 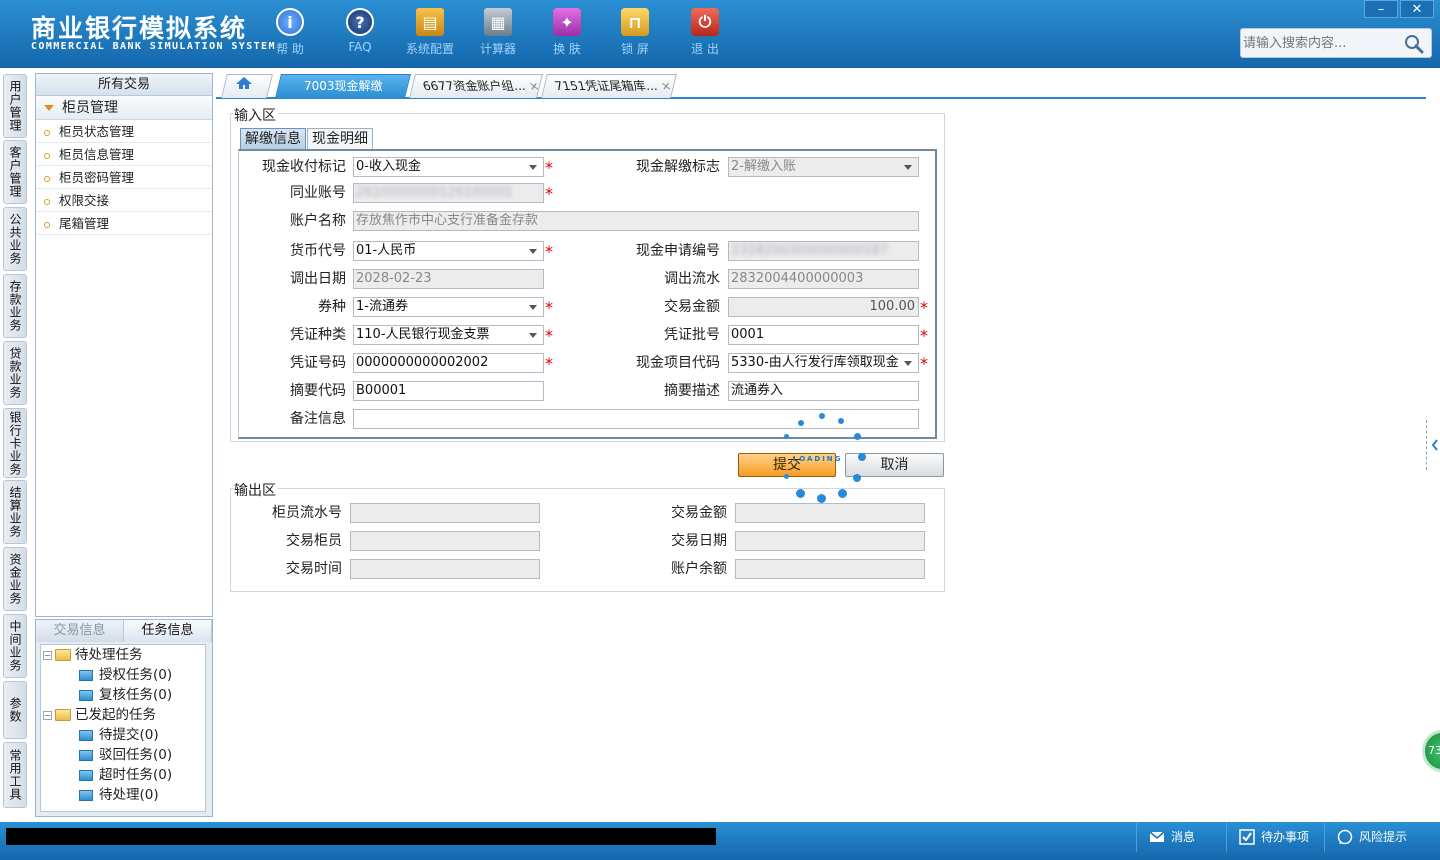 What do you see at coordinates (823, 363) in the screenshot?
I see `item-code-select: 5330-由人行发行库领取现金` at bounding box center [823, 363].